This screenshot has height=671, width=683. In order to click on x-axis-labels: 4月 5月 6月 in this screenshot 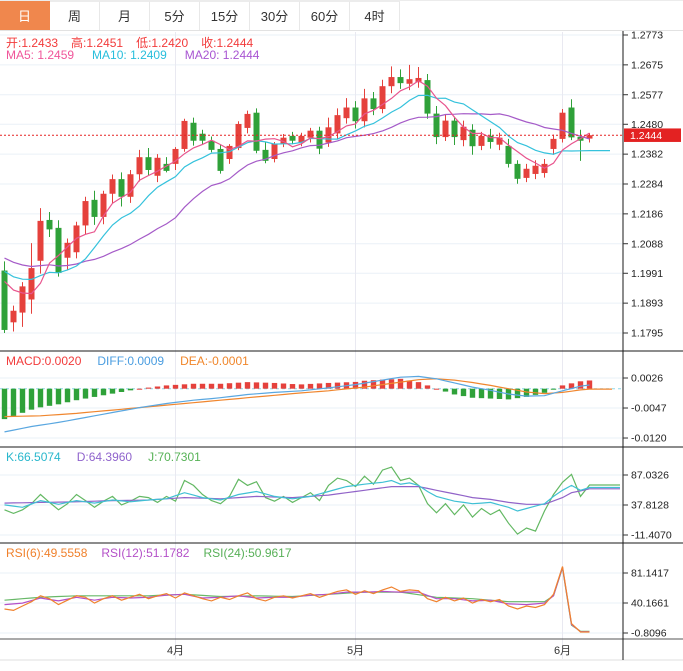, I will do `click(369, 651)`.